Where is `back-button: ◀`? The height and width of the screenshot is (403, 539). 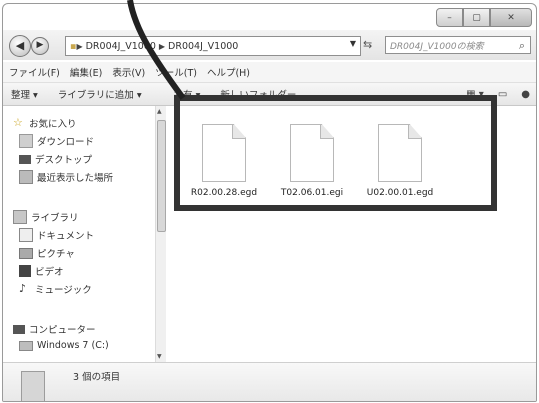 back-button: ◀ is located at coordinates (20, 46).